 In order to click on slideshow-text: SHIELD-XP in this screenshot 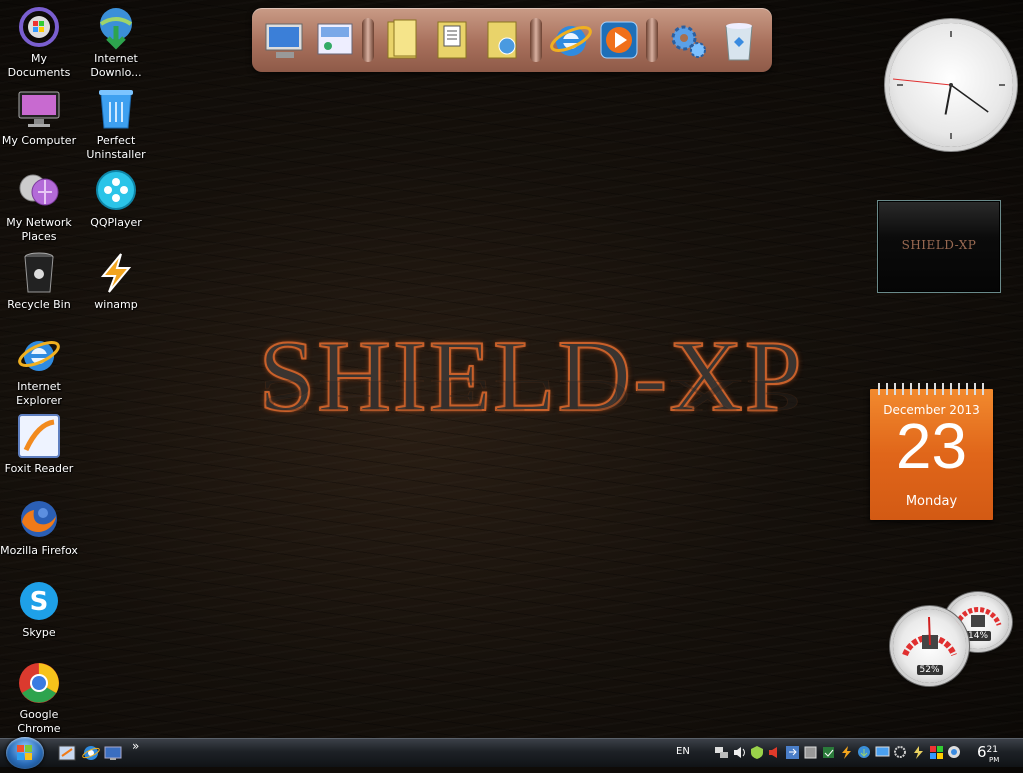, I will do `click(939, 245)`.